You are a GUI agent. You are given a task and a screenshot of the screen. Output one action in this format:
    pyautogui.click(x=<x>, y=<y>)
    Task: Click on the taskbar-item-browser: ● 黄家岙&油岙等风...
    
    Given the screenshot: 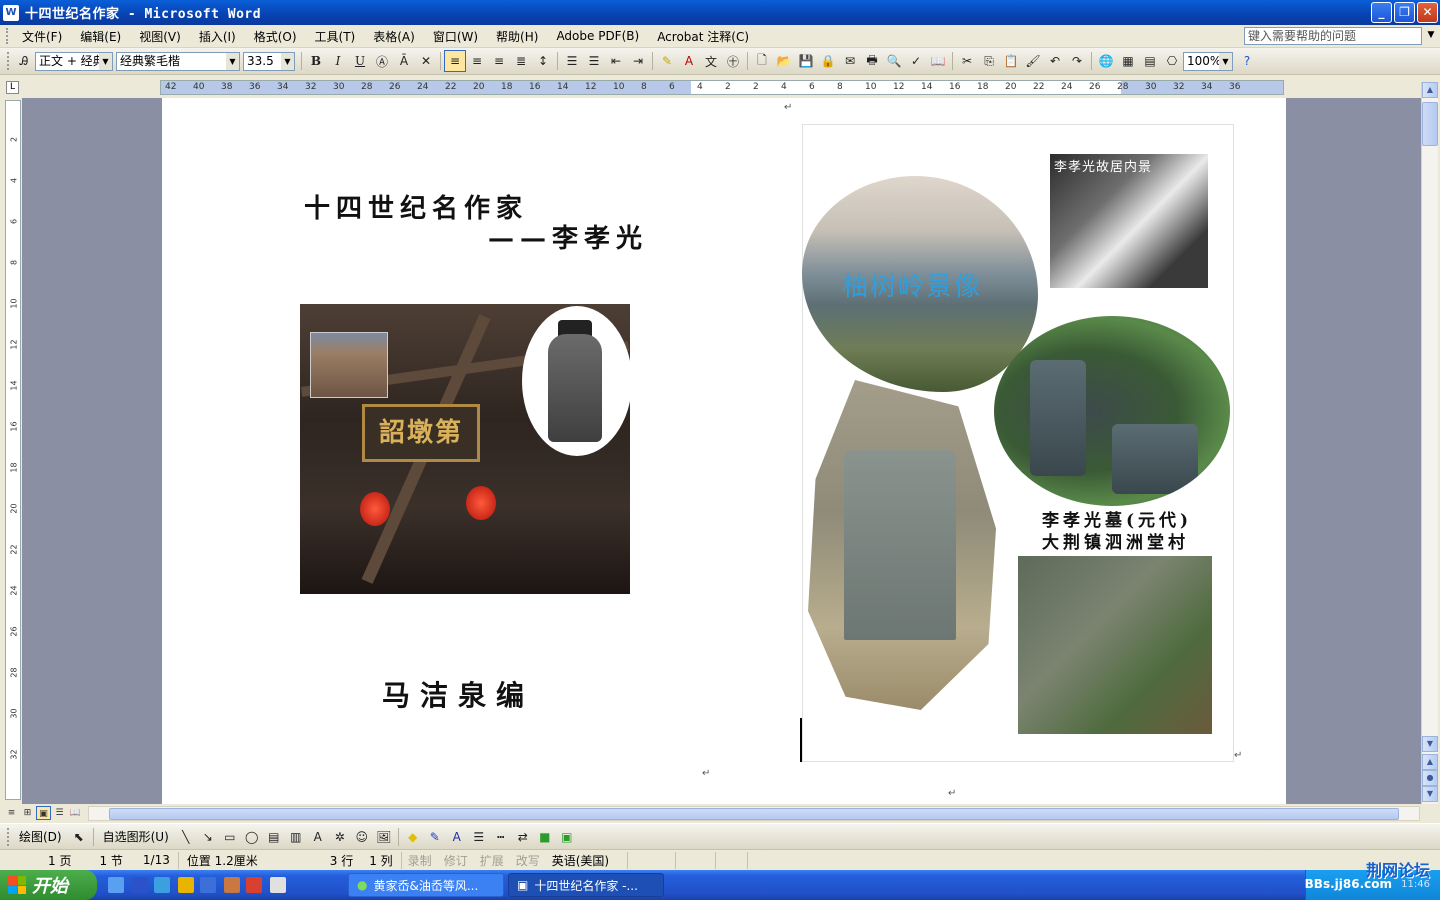 What is the action you would take?
    pyautogui.click(x=426, y=885)
    